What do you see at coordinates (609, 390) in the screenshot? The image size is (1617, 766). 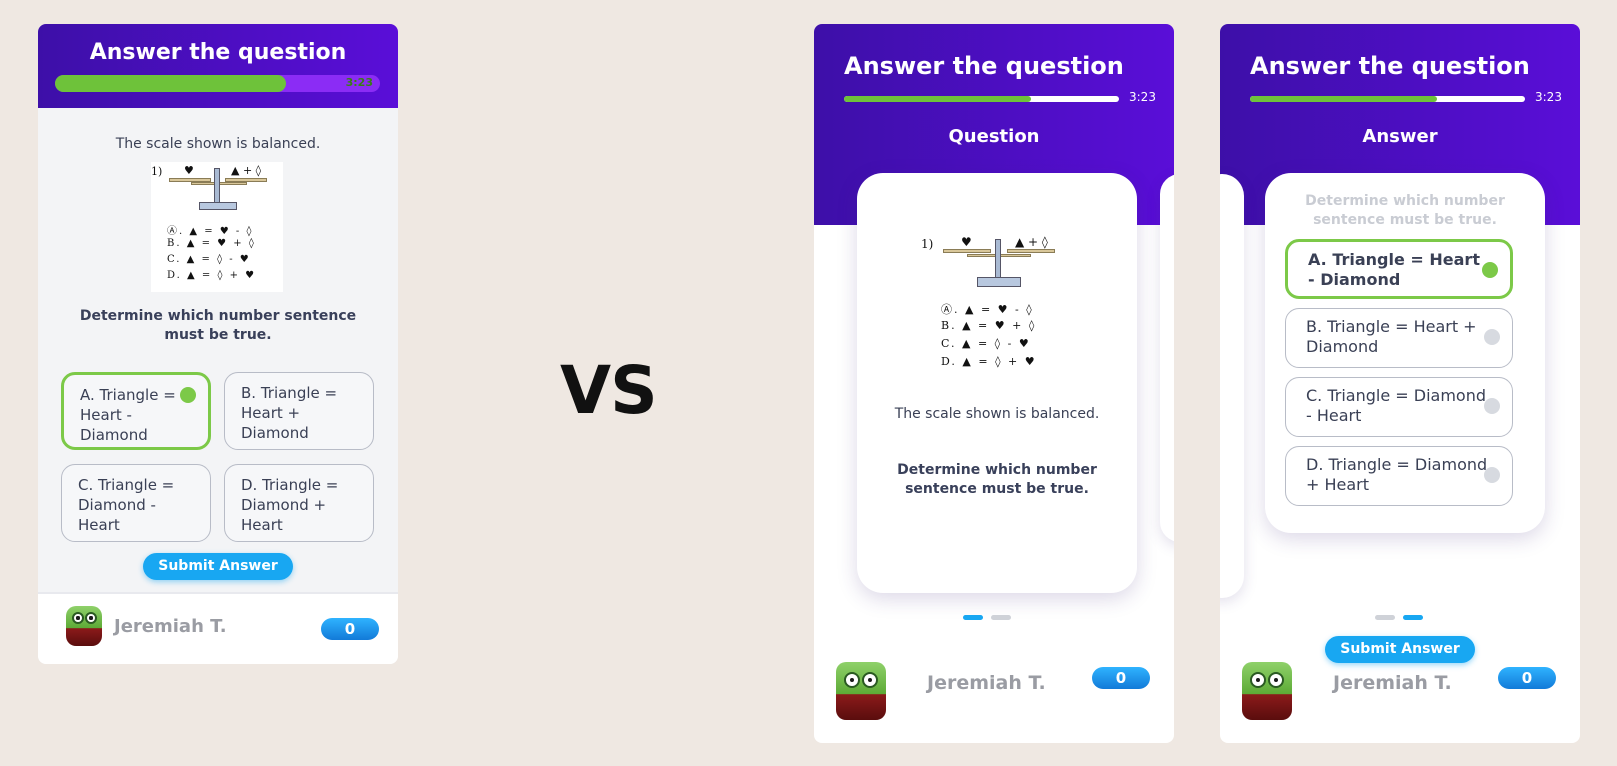 I see `versus-label: VS` at bounding box center [609, 390].